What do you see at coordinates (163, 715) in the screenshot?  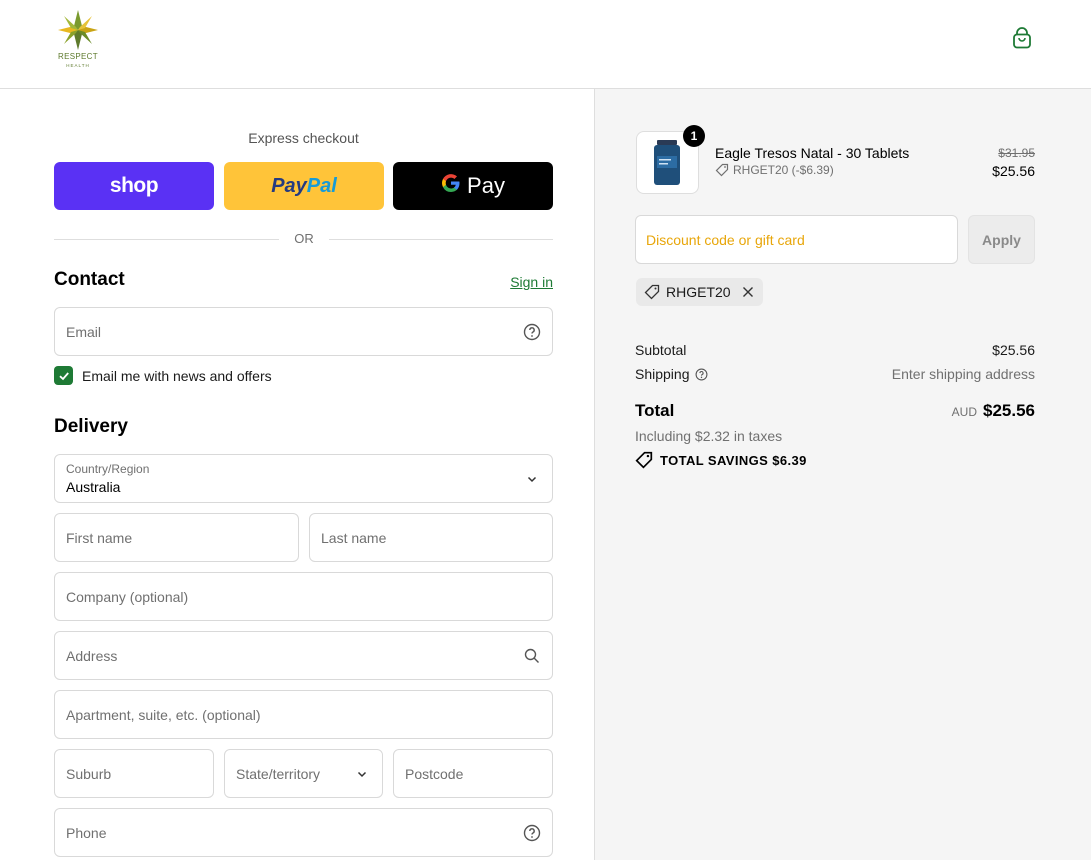 I see `apartment-placeholder: Apartment, suite, etc. (optional)` at bounding box center [163, 715].